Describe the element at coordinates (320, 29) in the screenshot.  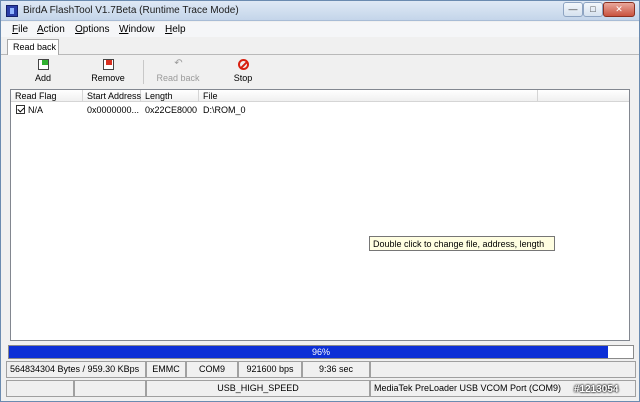
I see `menu-bar: File Action Options Window Help` at that location.